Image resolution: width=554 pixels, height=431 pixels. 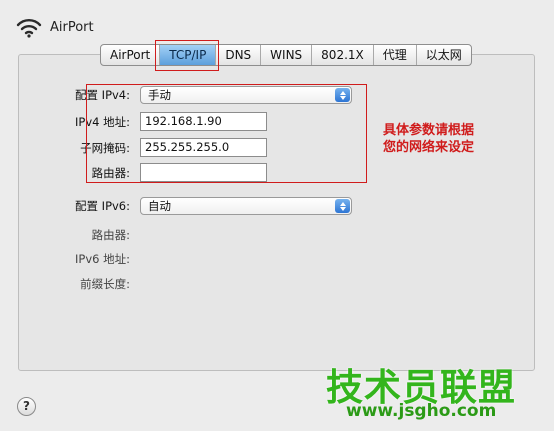 I want to click on tab-bar: AirPort TCP/IP DNS WINS 802.1X 代理 以太网, so click(x=286, y=55).